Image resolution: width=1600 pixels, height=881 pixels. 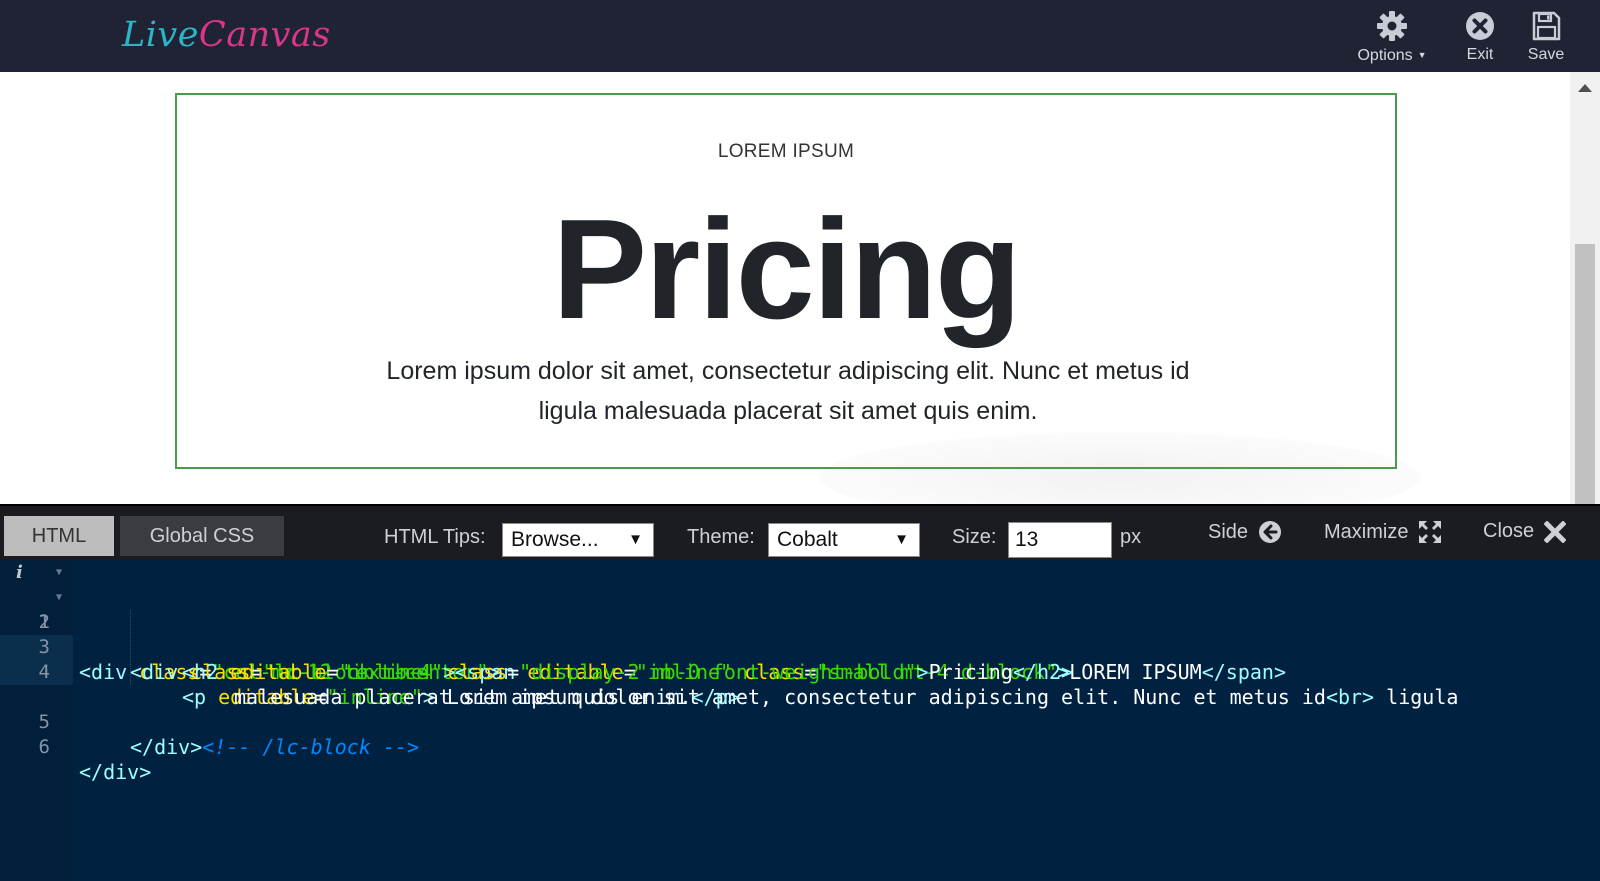 What do you see at coordinates (1135, 672) in the screenshot?
I see `code-token: LOREM IPSUM` at bounding box center [1135, 672].